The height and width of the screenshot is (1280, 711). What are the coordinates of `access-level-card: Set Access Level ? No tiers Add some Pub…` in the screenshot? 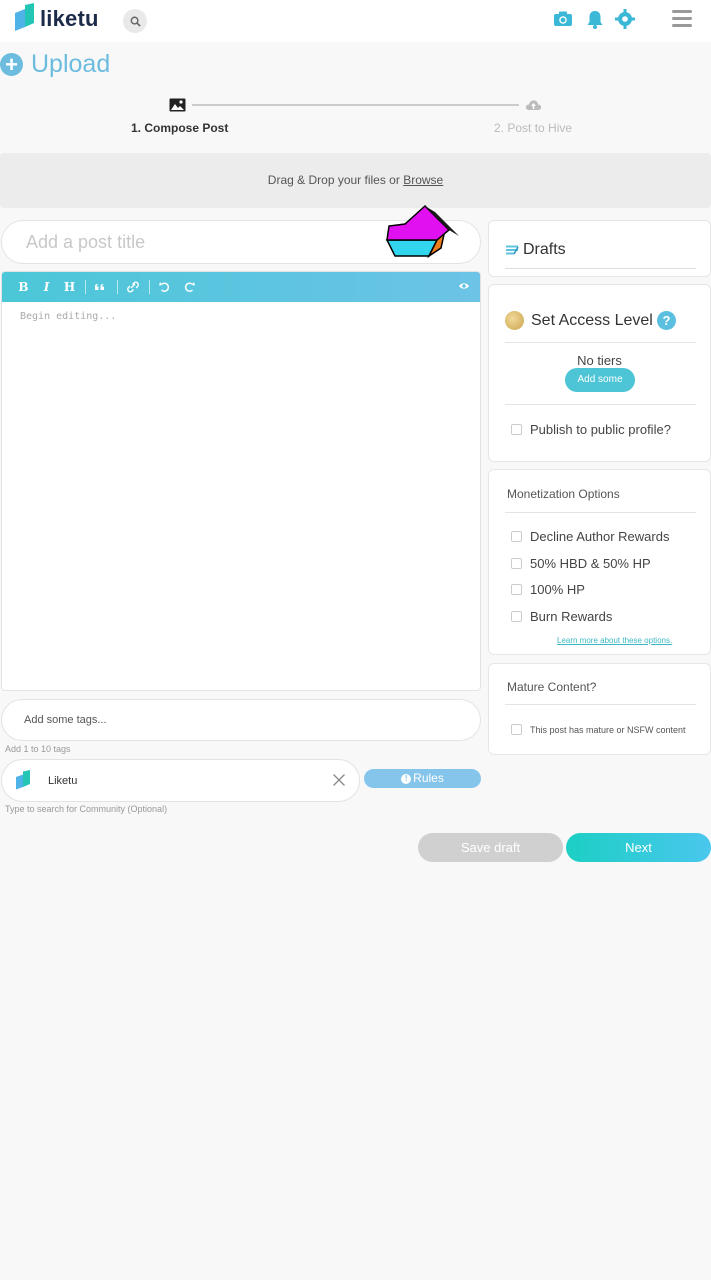 It's located at (599, 373).